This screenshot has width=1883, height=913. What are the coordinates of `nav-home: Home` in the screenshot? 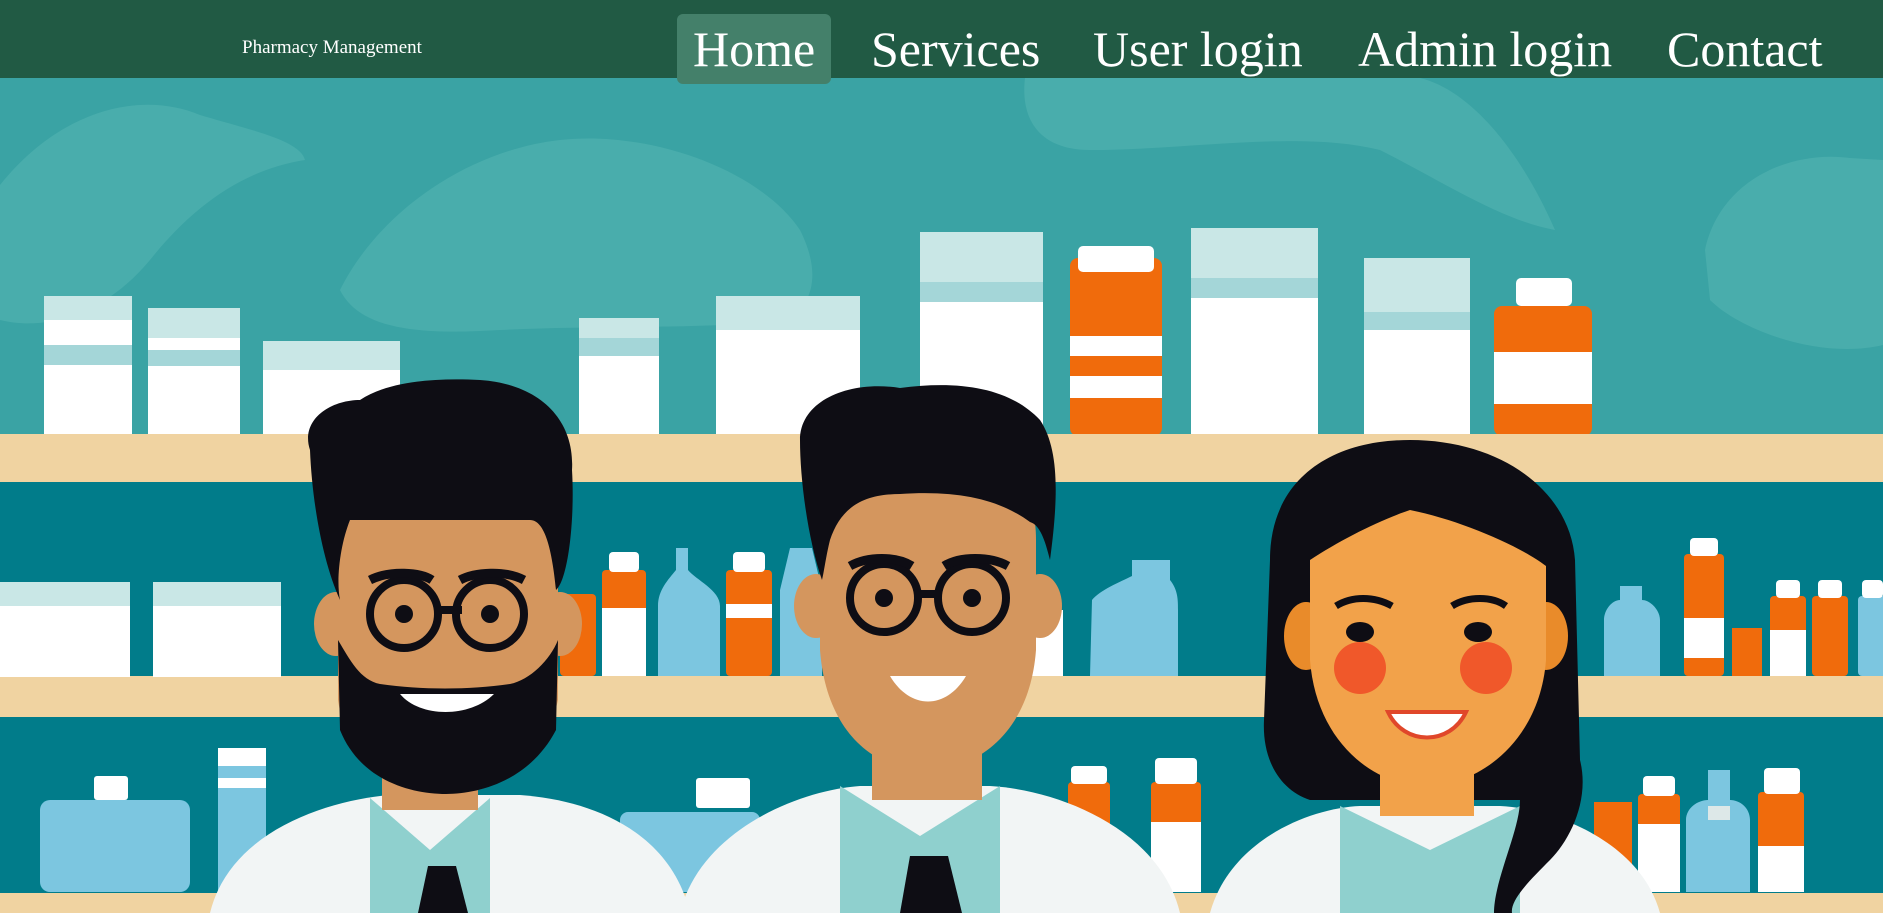 It's located at (754, 49).